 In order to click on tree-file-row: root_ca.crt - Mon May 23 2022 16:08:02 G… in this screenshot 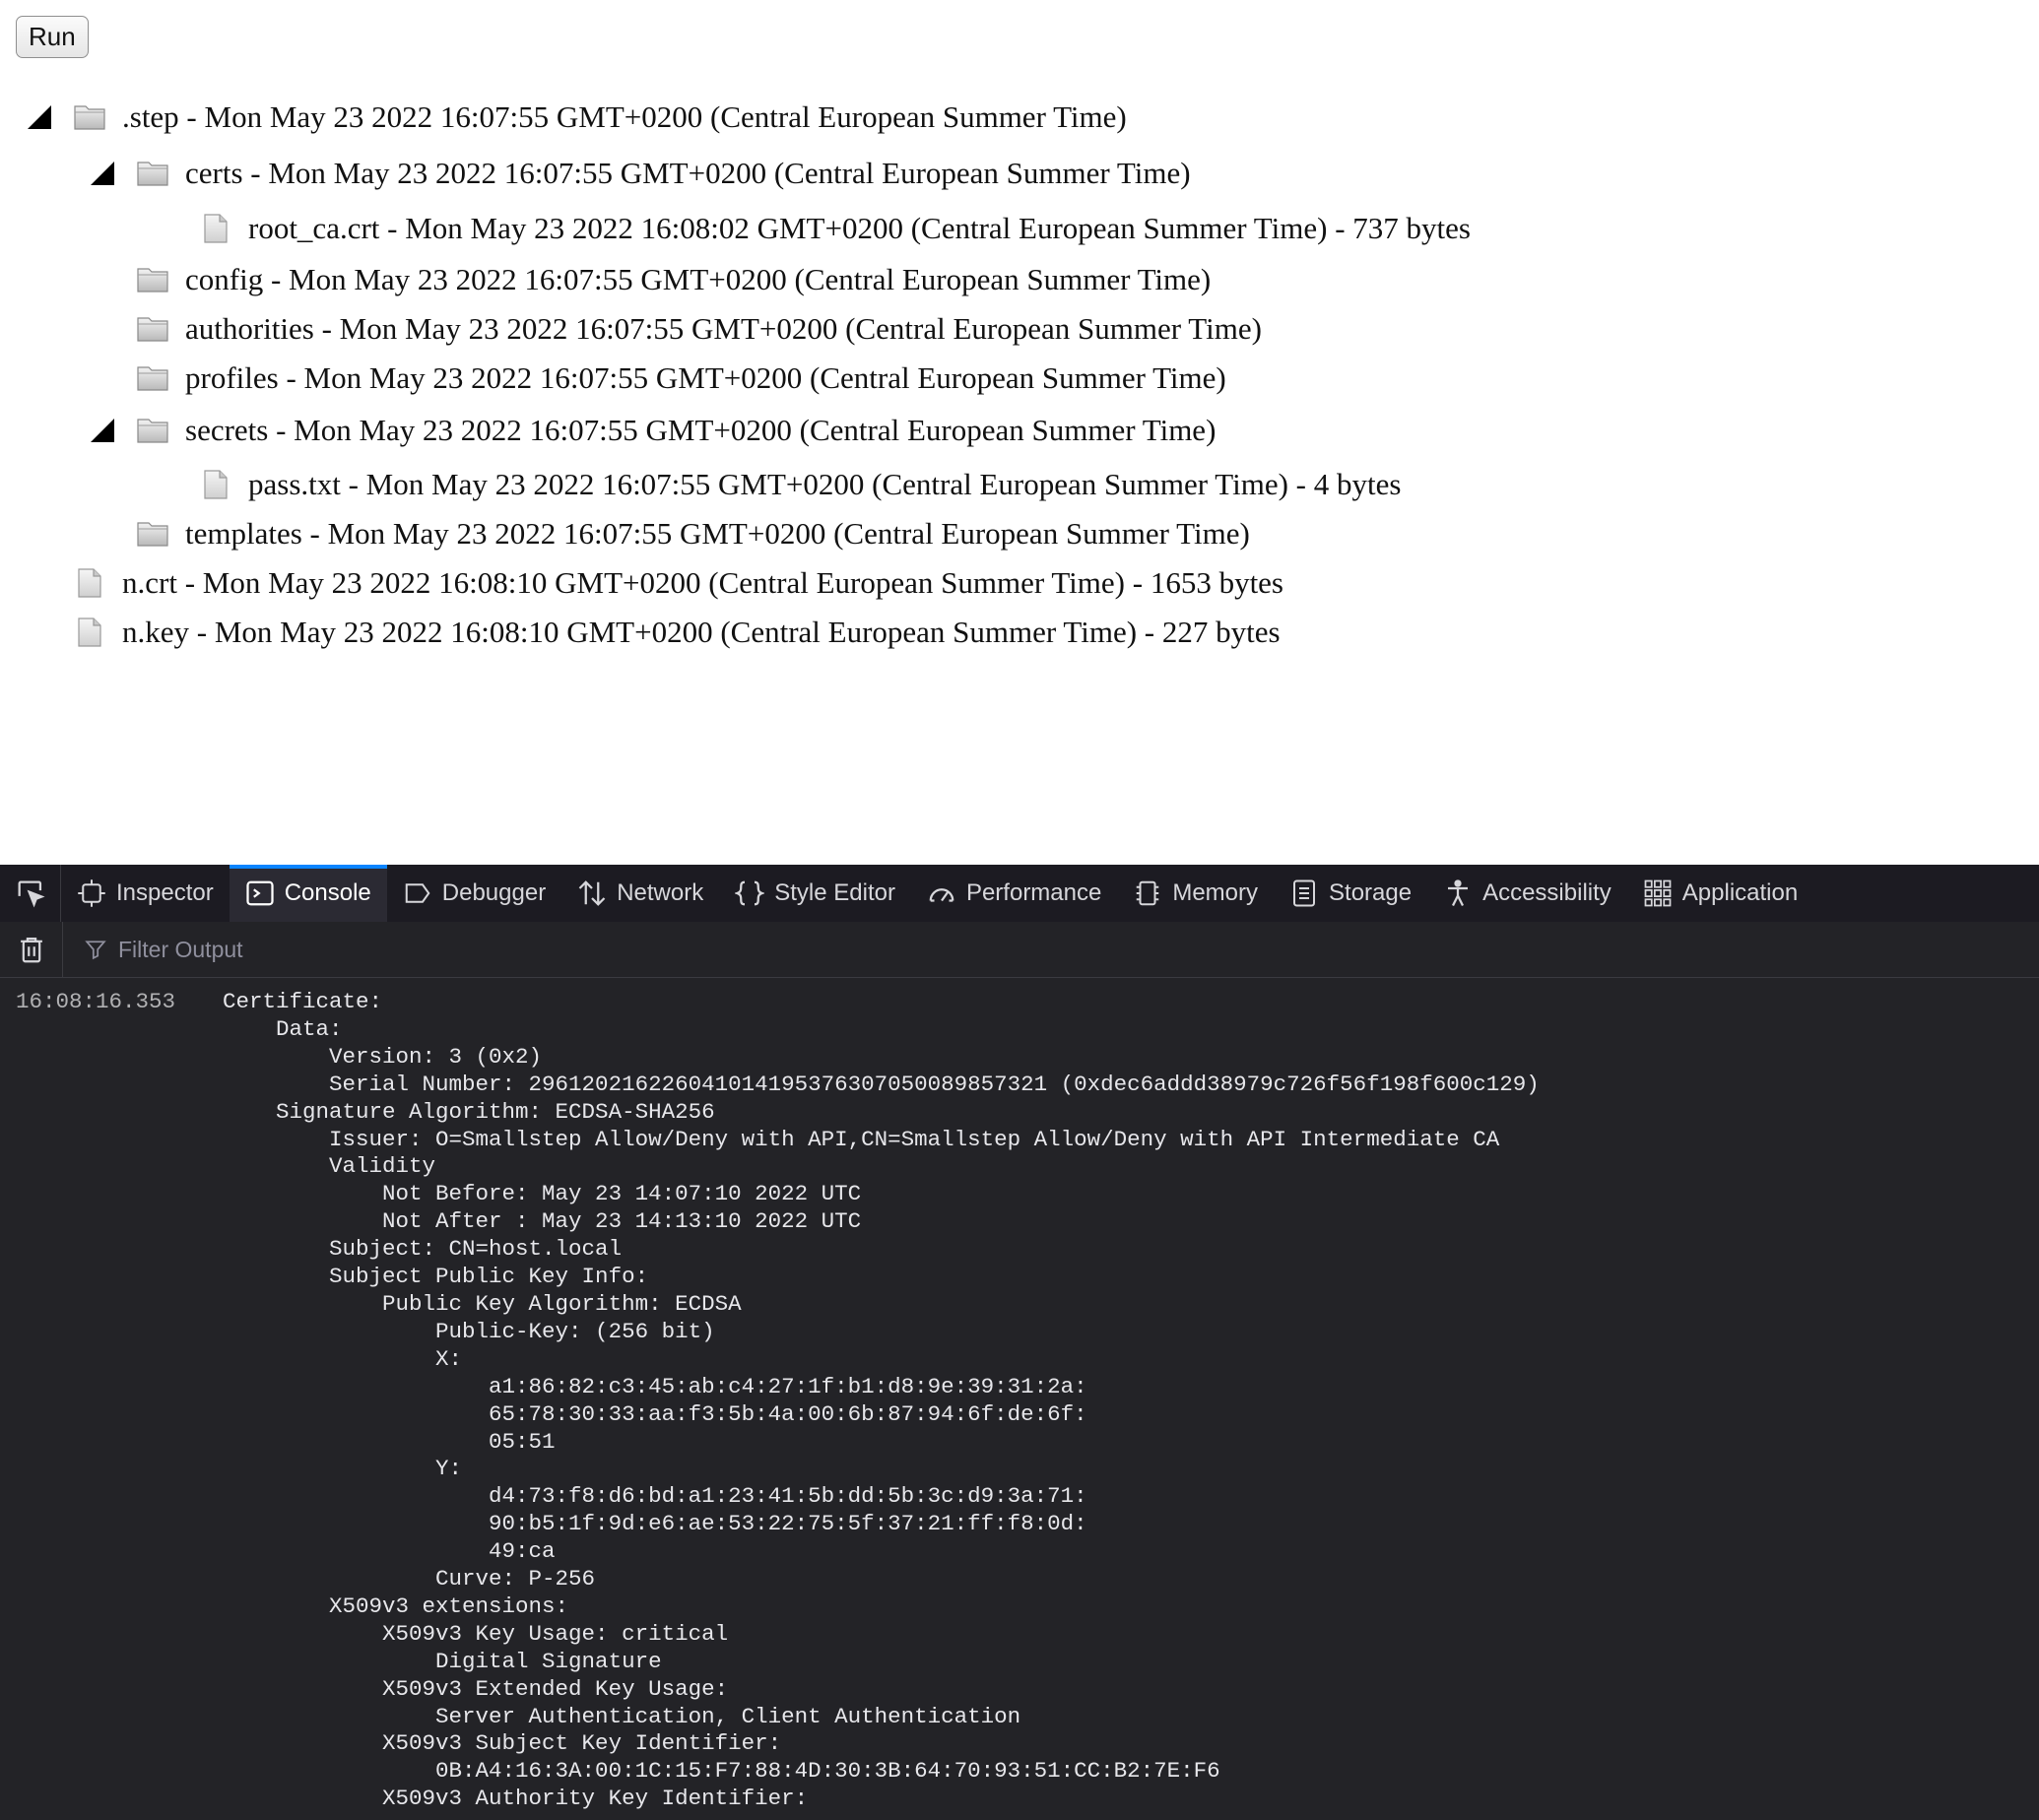, I will do `click(811, 228)`.